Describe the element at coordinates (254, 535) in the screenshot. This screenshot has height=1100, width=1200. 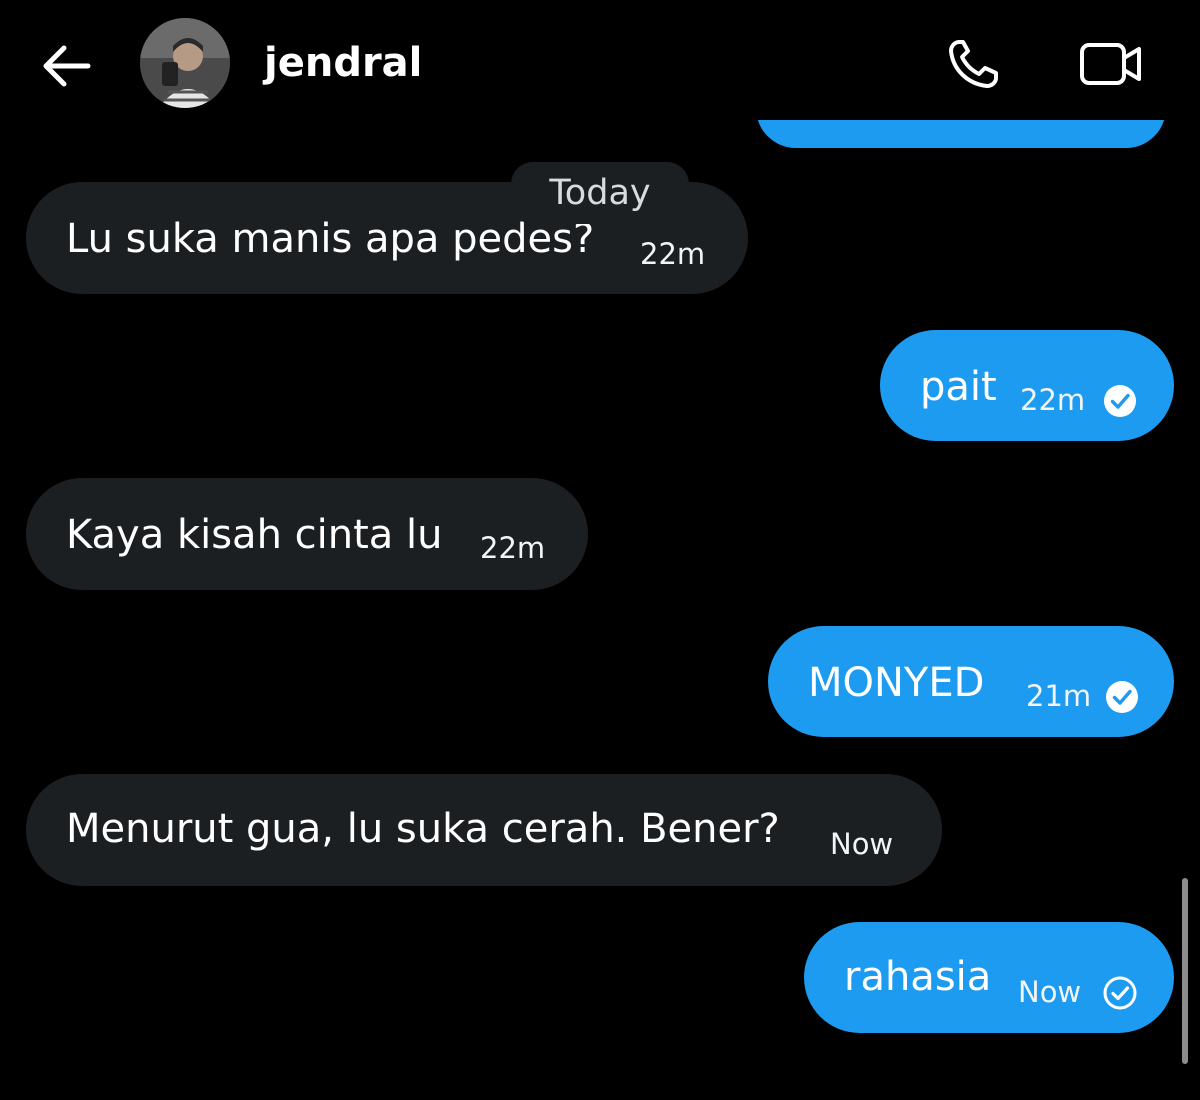
I see `message-text: Kaya kisah cinta lu` at that location.